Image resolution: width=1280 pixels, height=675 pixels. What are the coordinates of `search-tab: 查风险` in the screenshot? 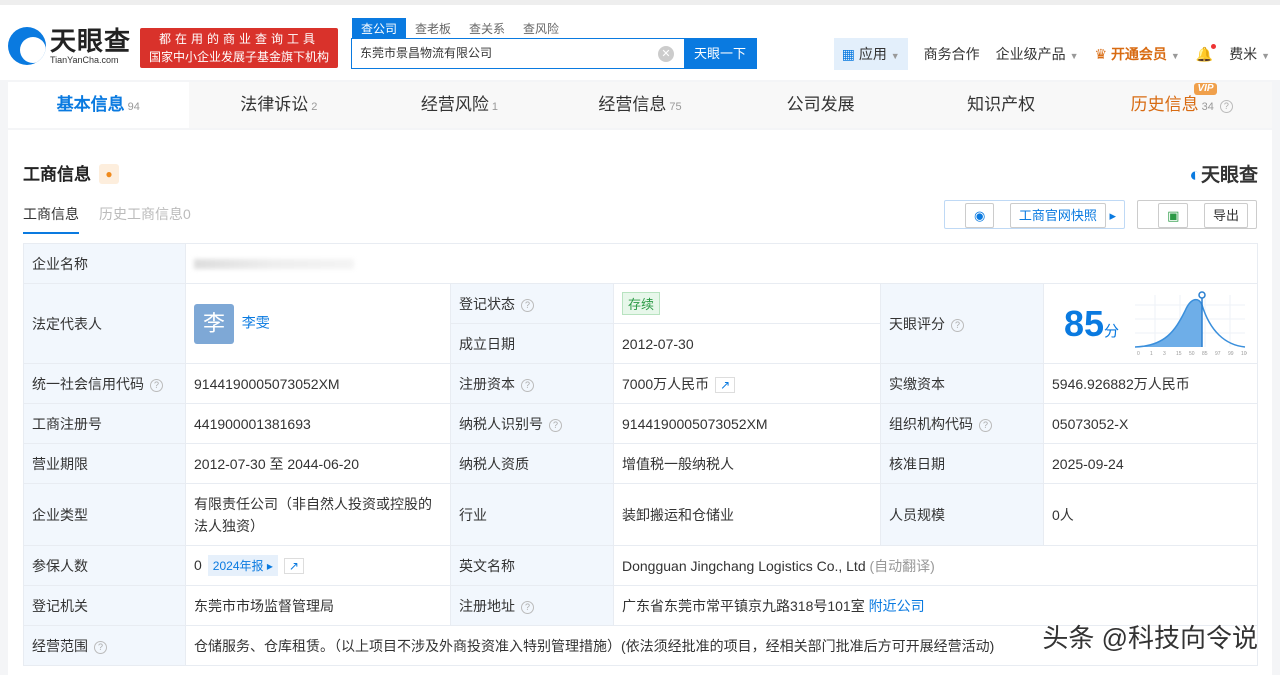 It's located at (541, 28).